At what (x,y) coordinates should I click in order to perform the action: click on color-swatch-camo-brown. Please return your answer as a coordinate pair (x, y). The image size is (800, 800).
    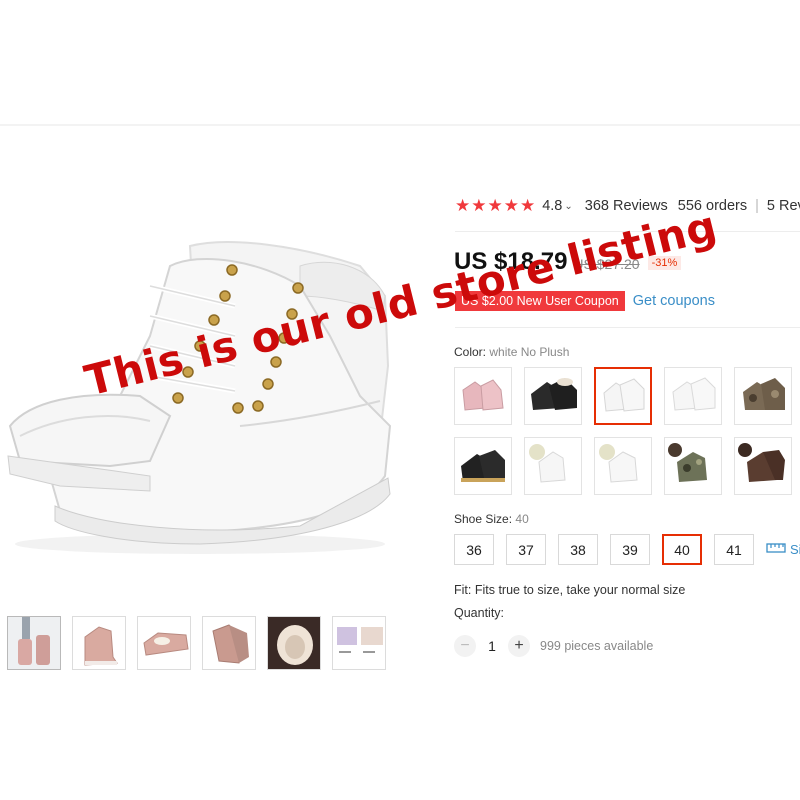
    Looking at the image, I should click on (763, 396).